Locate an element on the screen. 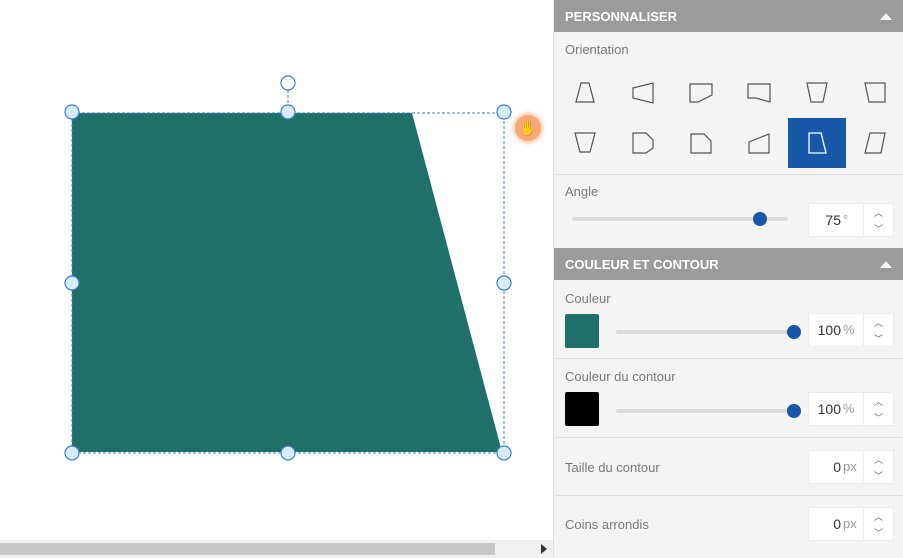  resize-handle-middle-left is located at coordinates (72, 283).